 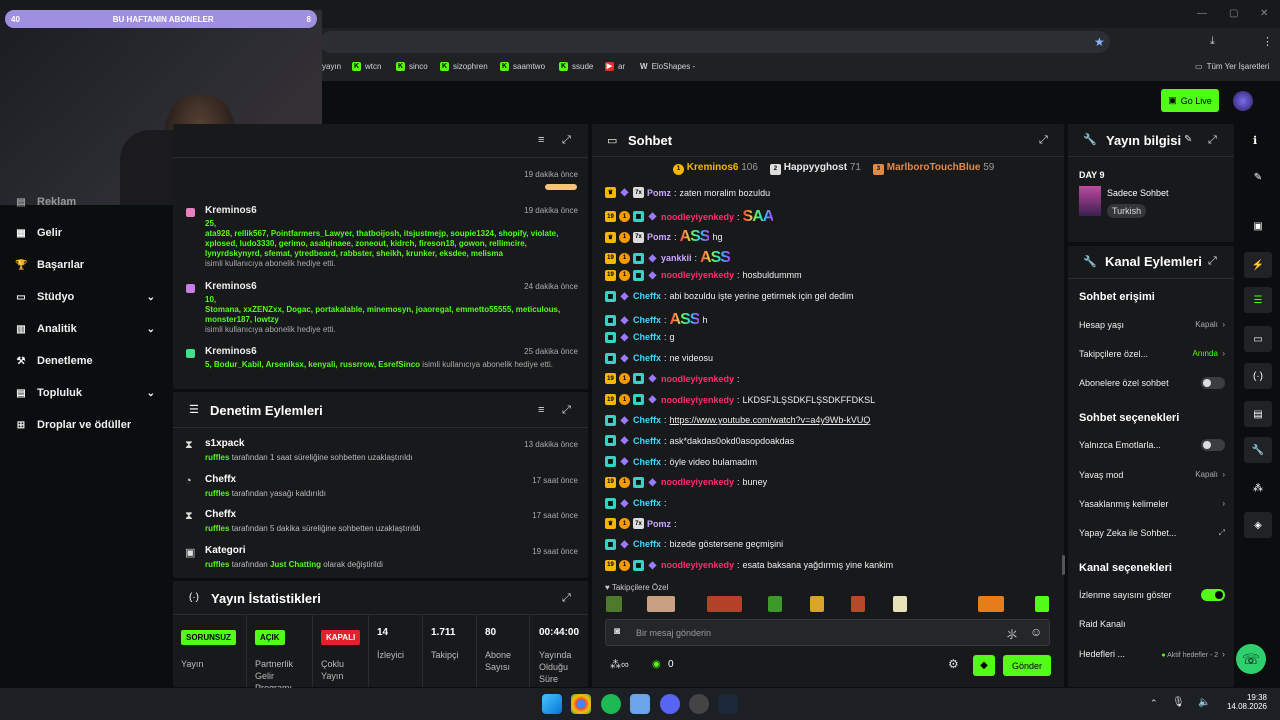 What do you see at coordinates (1152, 624) in the screenshot?
I see `setting-raid: Raid Kanalı` at bounding box center [1152, 624].